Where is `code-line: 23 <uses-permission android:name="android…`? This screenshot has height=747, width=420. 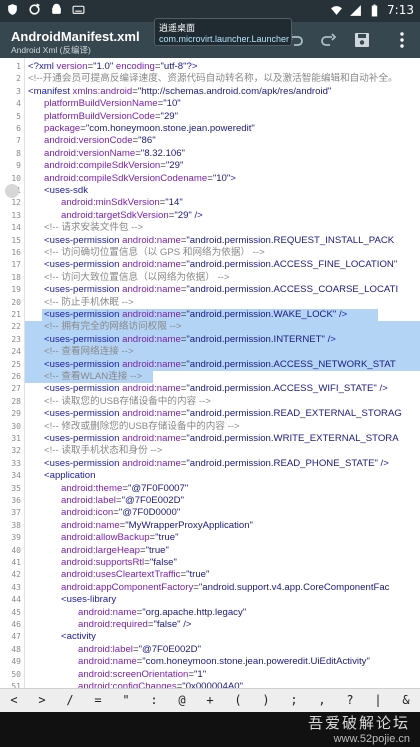 code-line: 23 <uses-permission android:name="android… is located at coordinates (215, 340).